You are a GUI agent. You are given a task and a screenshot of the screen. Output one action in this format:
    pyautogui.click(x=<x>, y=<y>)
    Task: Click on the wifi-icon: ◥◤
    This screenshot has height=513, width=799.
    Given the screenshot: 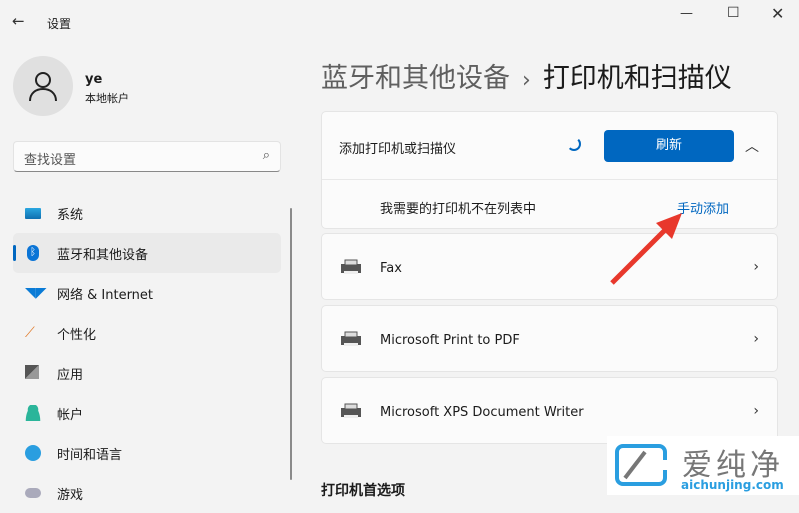 What is the action you would take?
    pyautogui.click(x=36, y=293)
    